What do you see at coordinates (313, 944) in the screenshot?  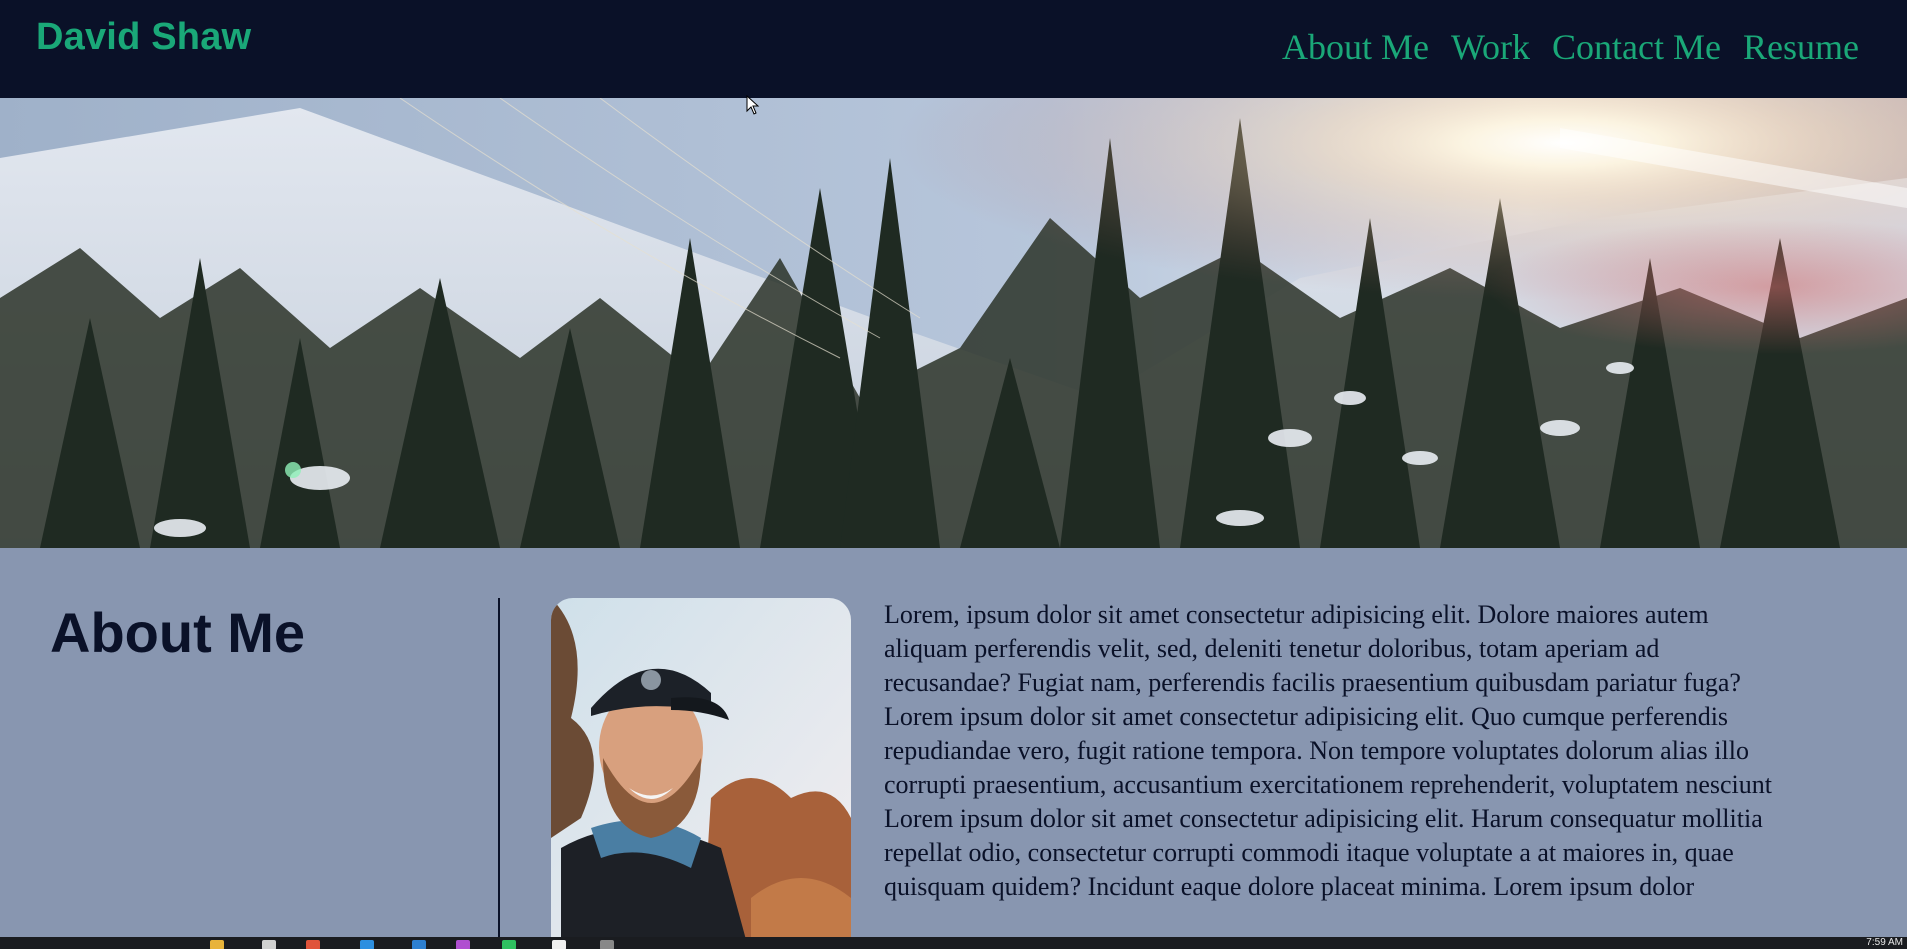 I see `browser-icon` at bounding box center [313, 944].